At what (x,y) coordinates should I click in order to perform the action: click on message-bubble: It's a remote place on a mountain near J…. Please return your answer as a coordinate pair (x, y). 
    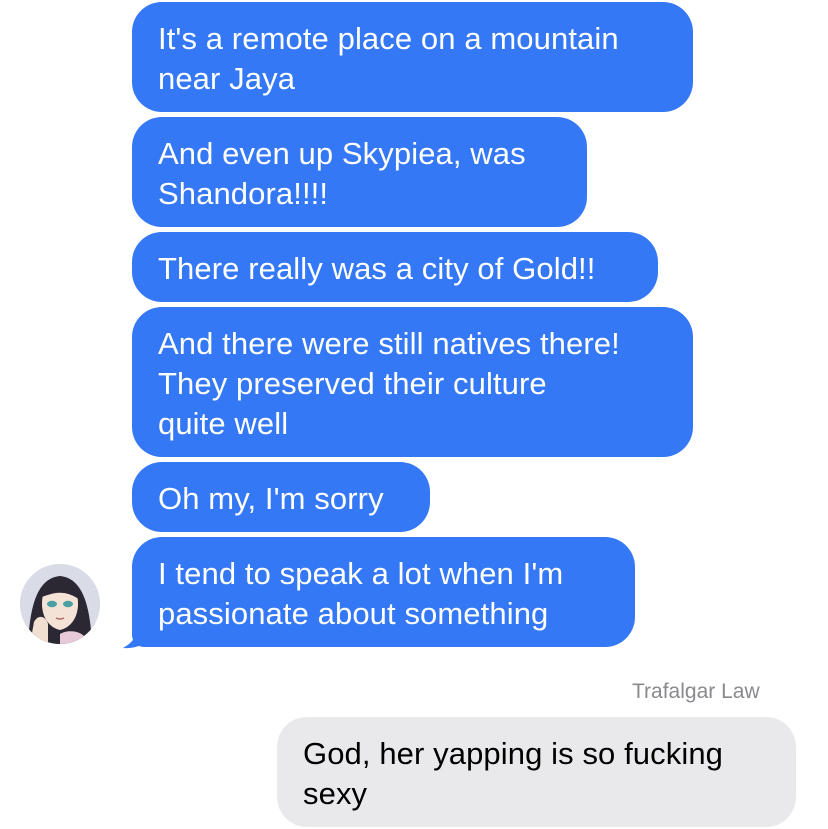
    Looking at the image, I should click on (412, 57).